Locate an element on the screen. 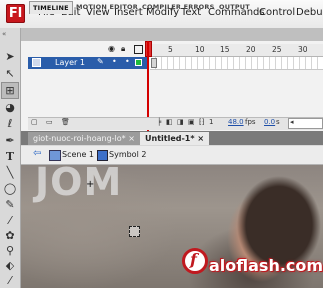 The width and height of the screenshot is (323, 288). tab-output: OUTPUT is located at coordinates (234, 7).